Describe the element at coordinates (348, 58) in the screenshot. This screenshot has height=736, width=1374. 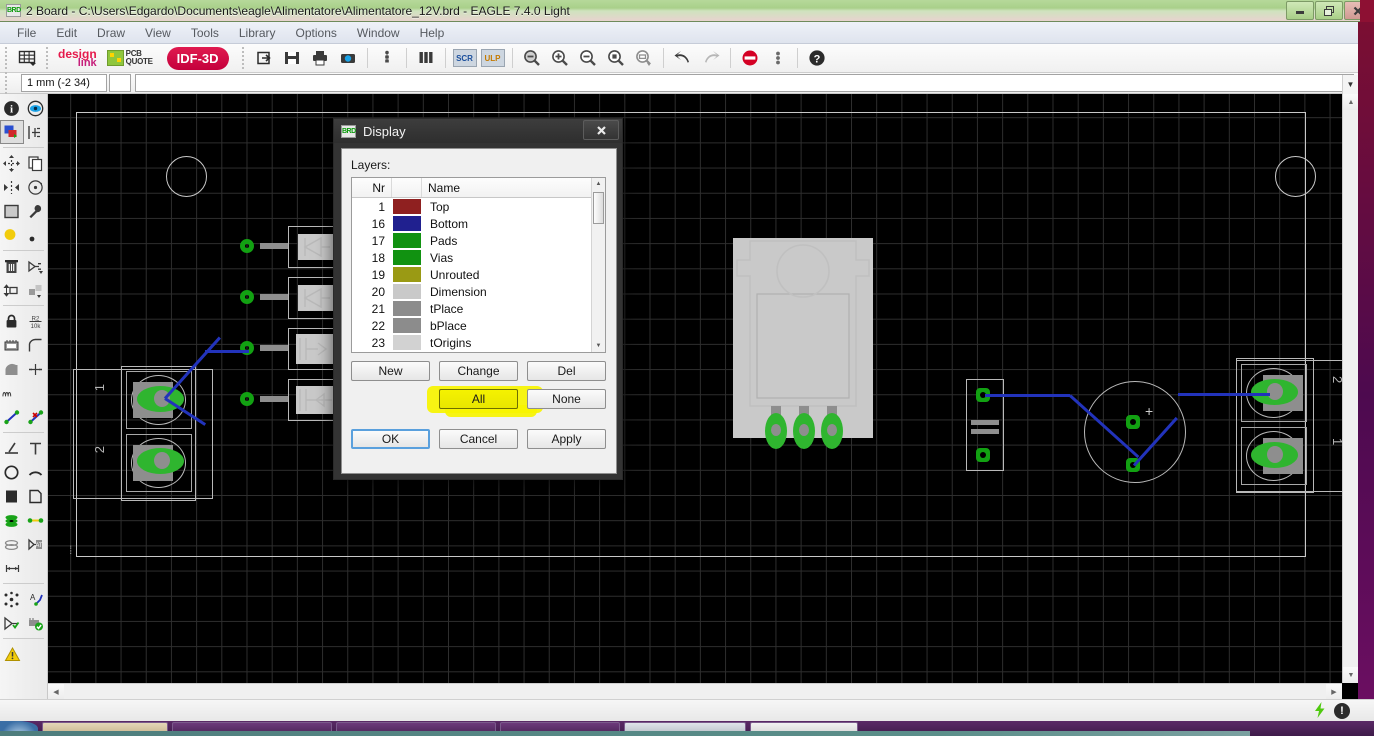
I see `camera-icon` at that location.